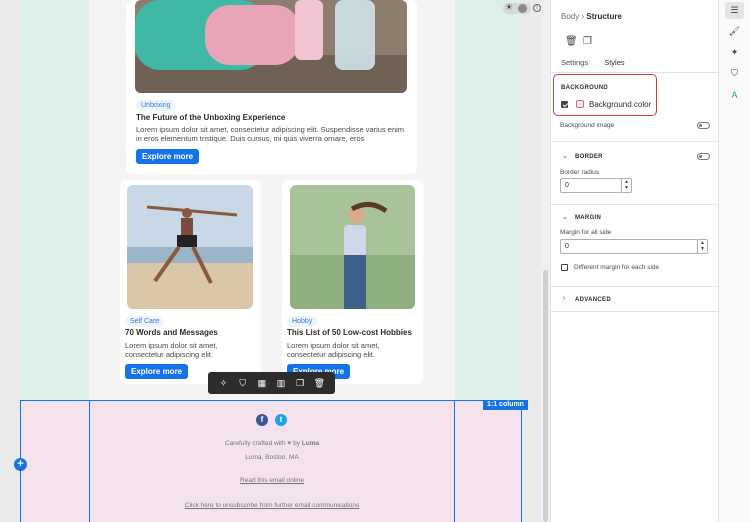  What do you see at coordinates (600, 62) in the screenshot?
I see `panel-tabs: Settings Styles` at bounding box center [600, 62].